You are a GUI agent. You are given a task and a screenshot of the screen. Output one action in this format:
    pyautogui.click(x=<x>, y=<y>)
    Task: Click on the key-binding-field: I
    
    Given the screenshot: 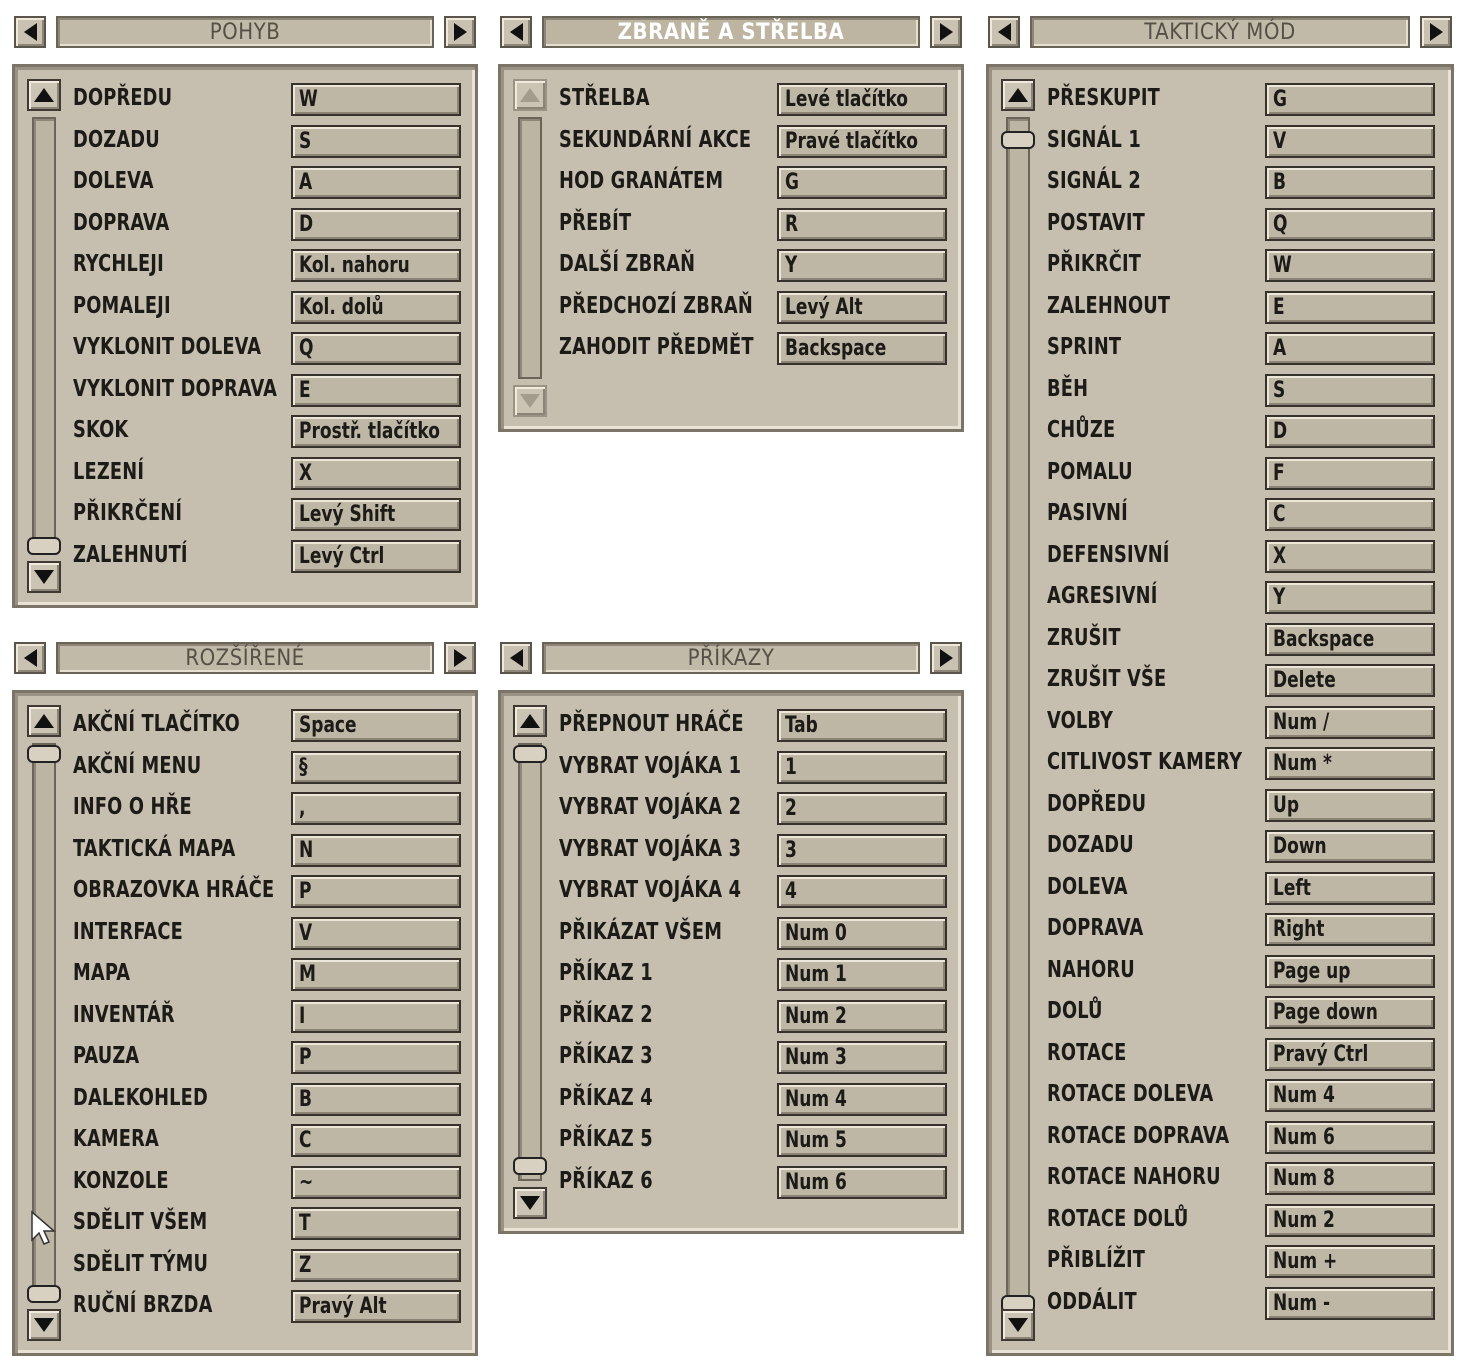 What is the action you would take?
    pyautogui.click(x=376, y=1016)
    